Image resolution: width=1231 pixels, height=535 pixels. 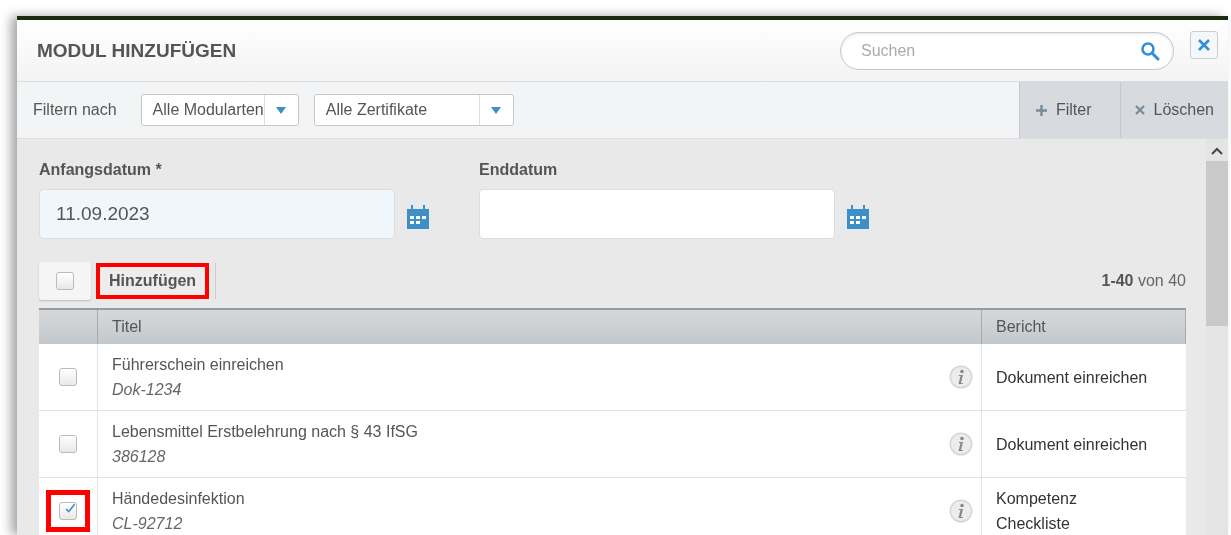 I want to click on cross-icon, so click(x=1139, y=110).